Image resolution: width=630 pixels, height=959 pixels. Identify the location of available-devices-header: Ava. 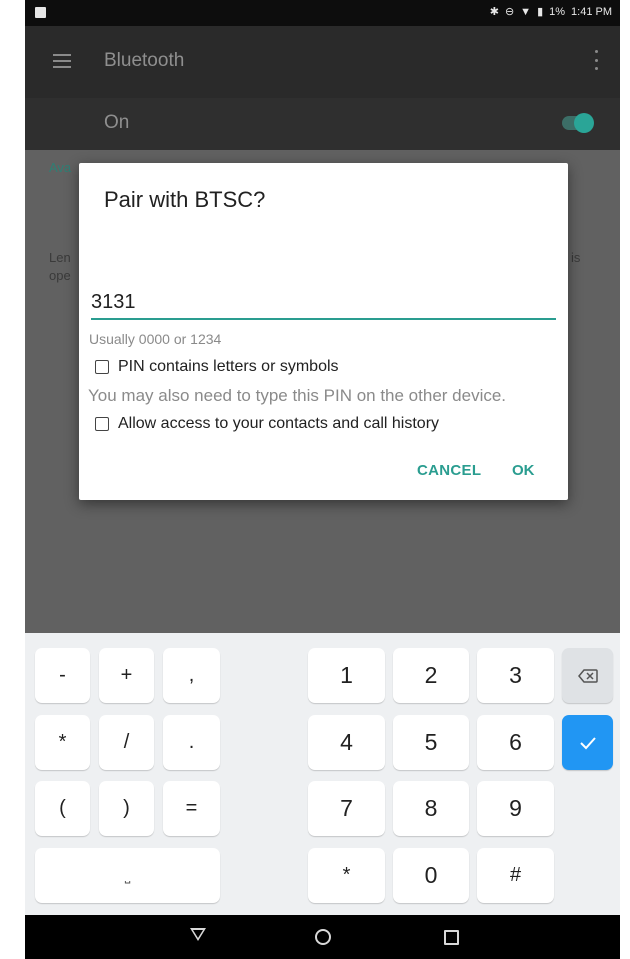
(60, 167).